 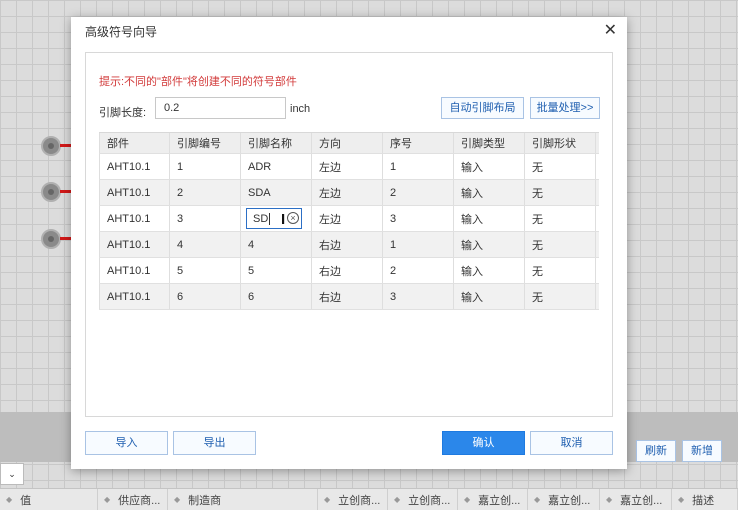 I want to click on refresh-button: 刷新, so click(x=656, y=451).